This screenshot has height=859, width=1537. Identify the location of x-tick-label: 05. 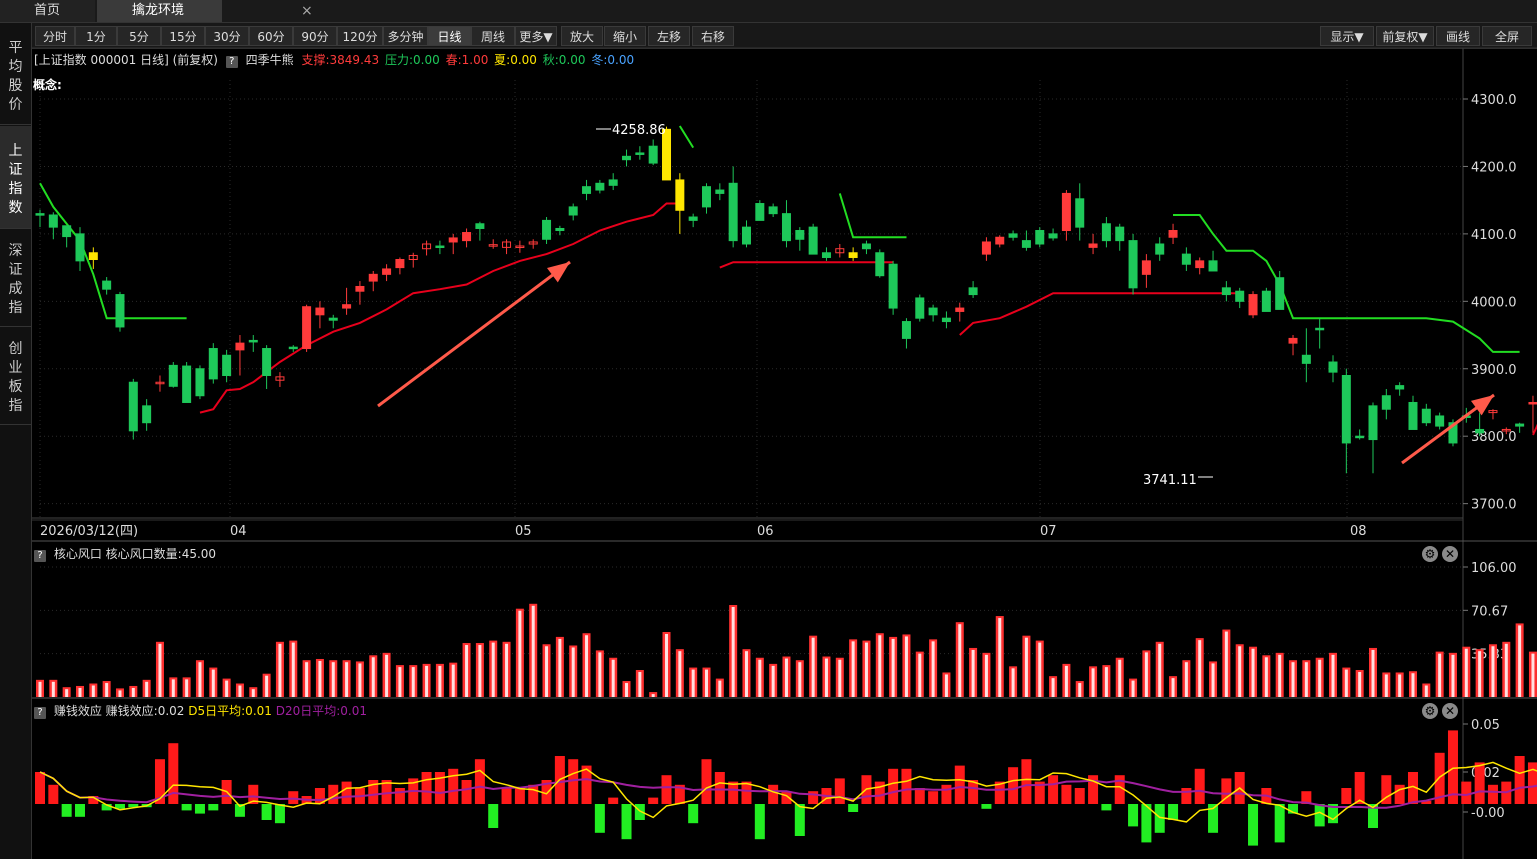
(523, 531).